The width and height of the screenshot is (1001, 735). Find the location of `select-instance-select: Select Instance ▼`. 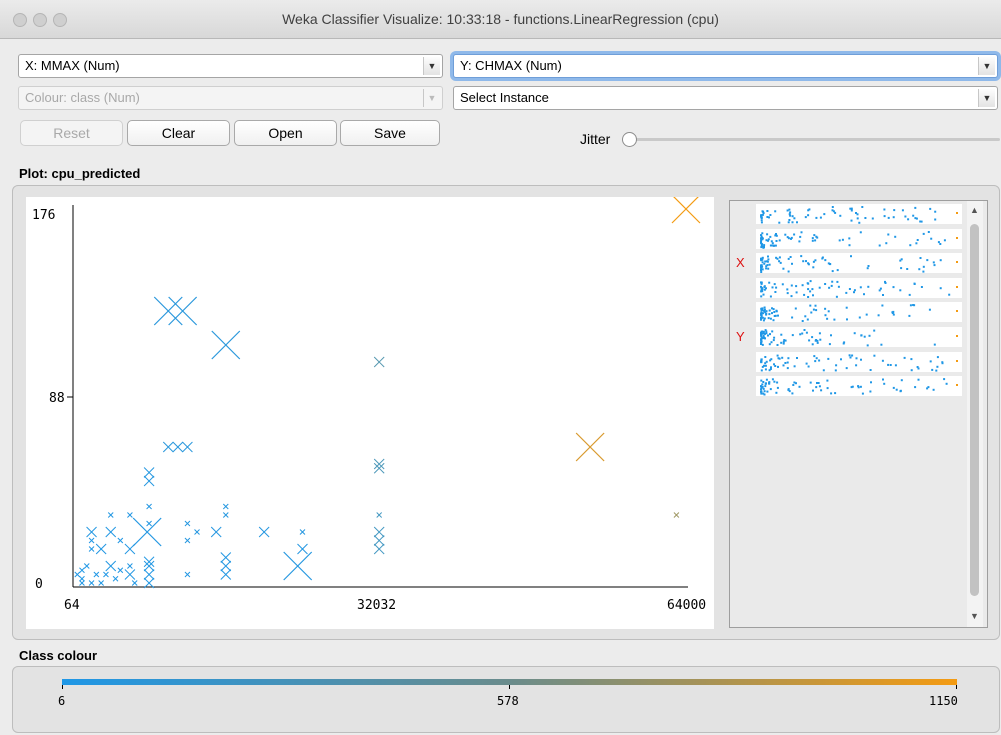

select-instance-select: Select Instance ▼ is located at coordinates (725, 98).